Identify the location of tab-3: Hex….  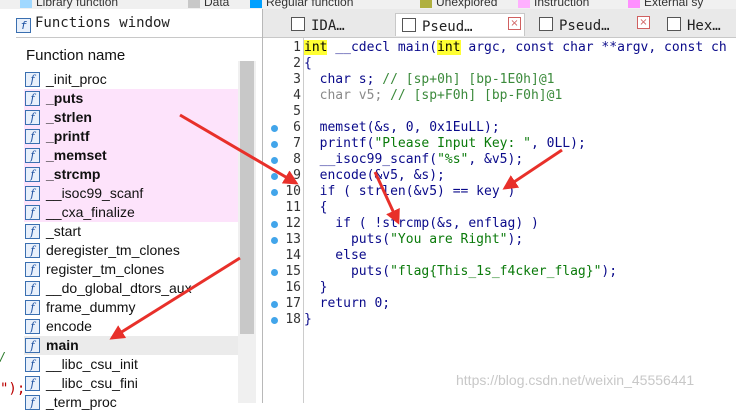
(697, 24).